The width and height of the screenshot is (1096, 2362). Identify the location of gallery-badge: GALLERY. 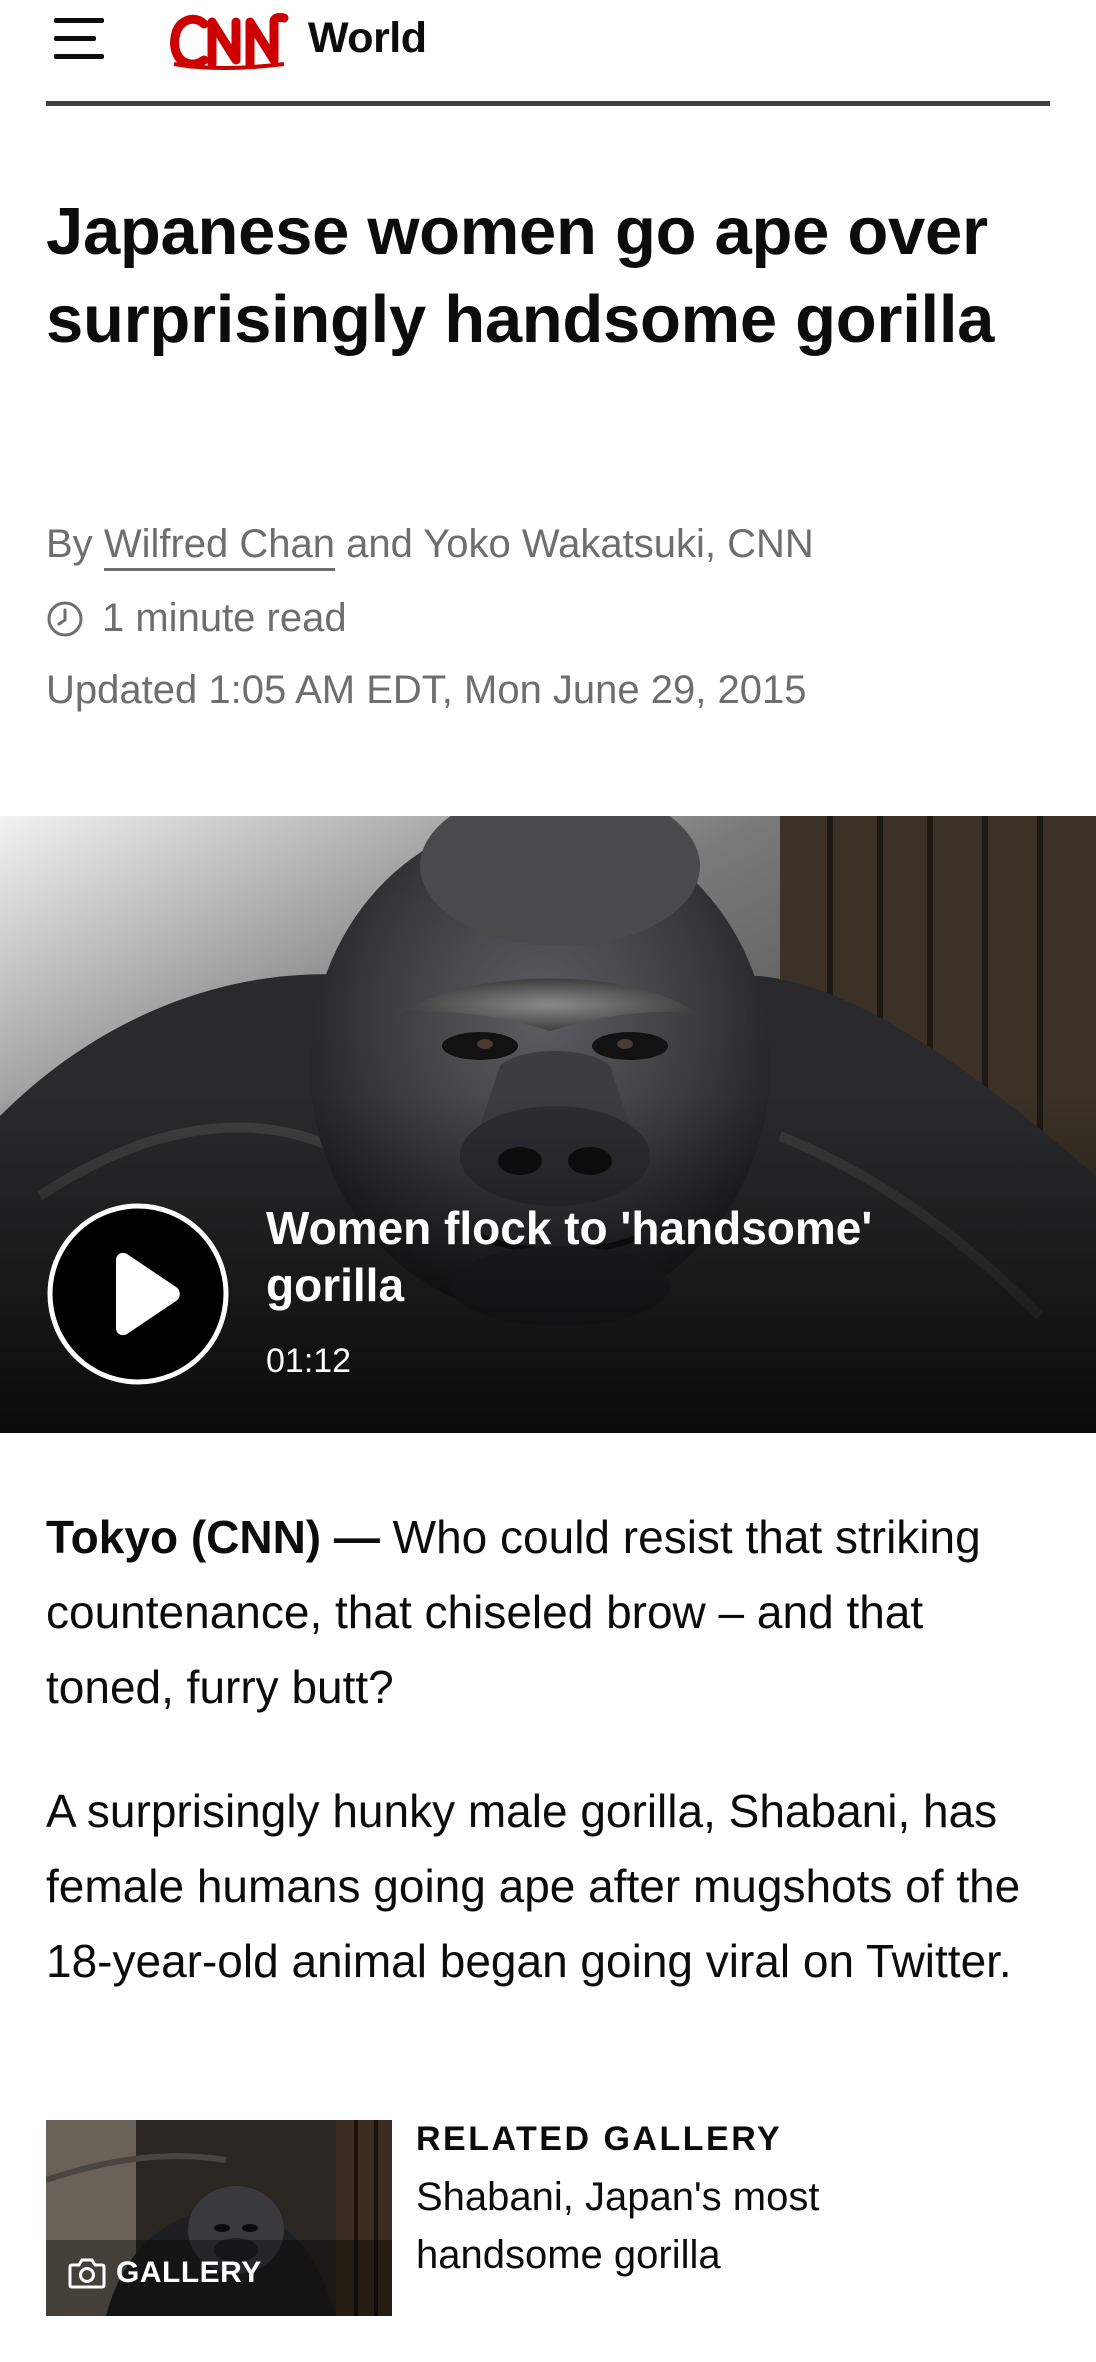
(165, 2273).